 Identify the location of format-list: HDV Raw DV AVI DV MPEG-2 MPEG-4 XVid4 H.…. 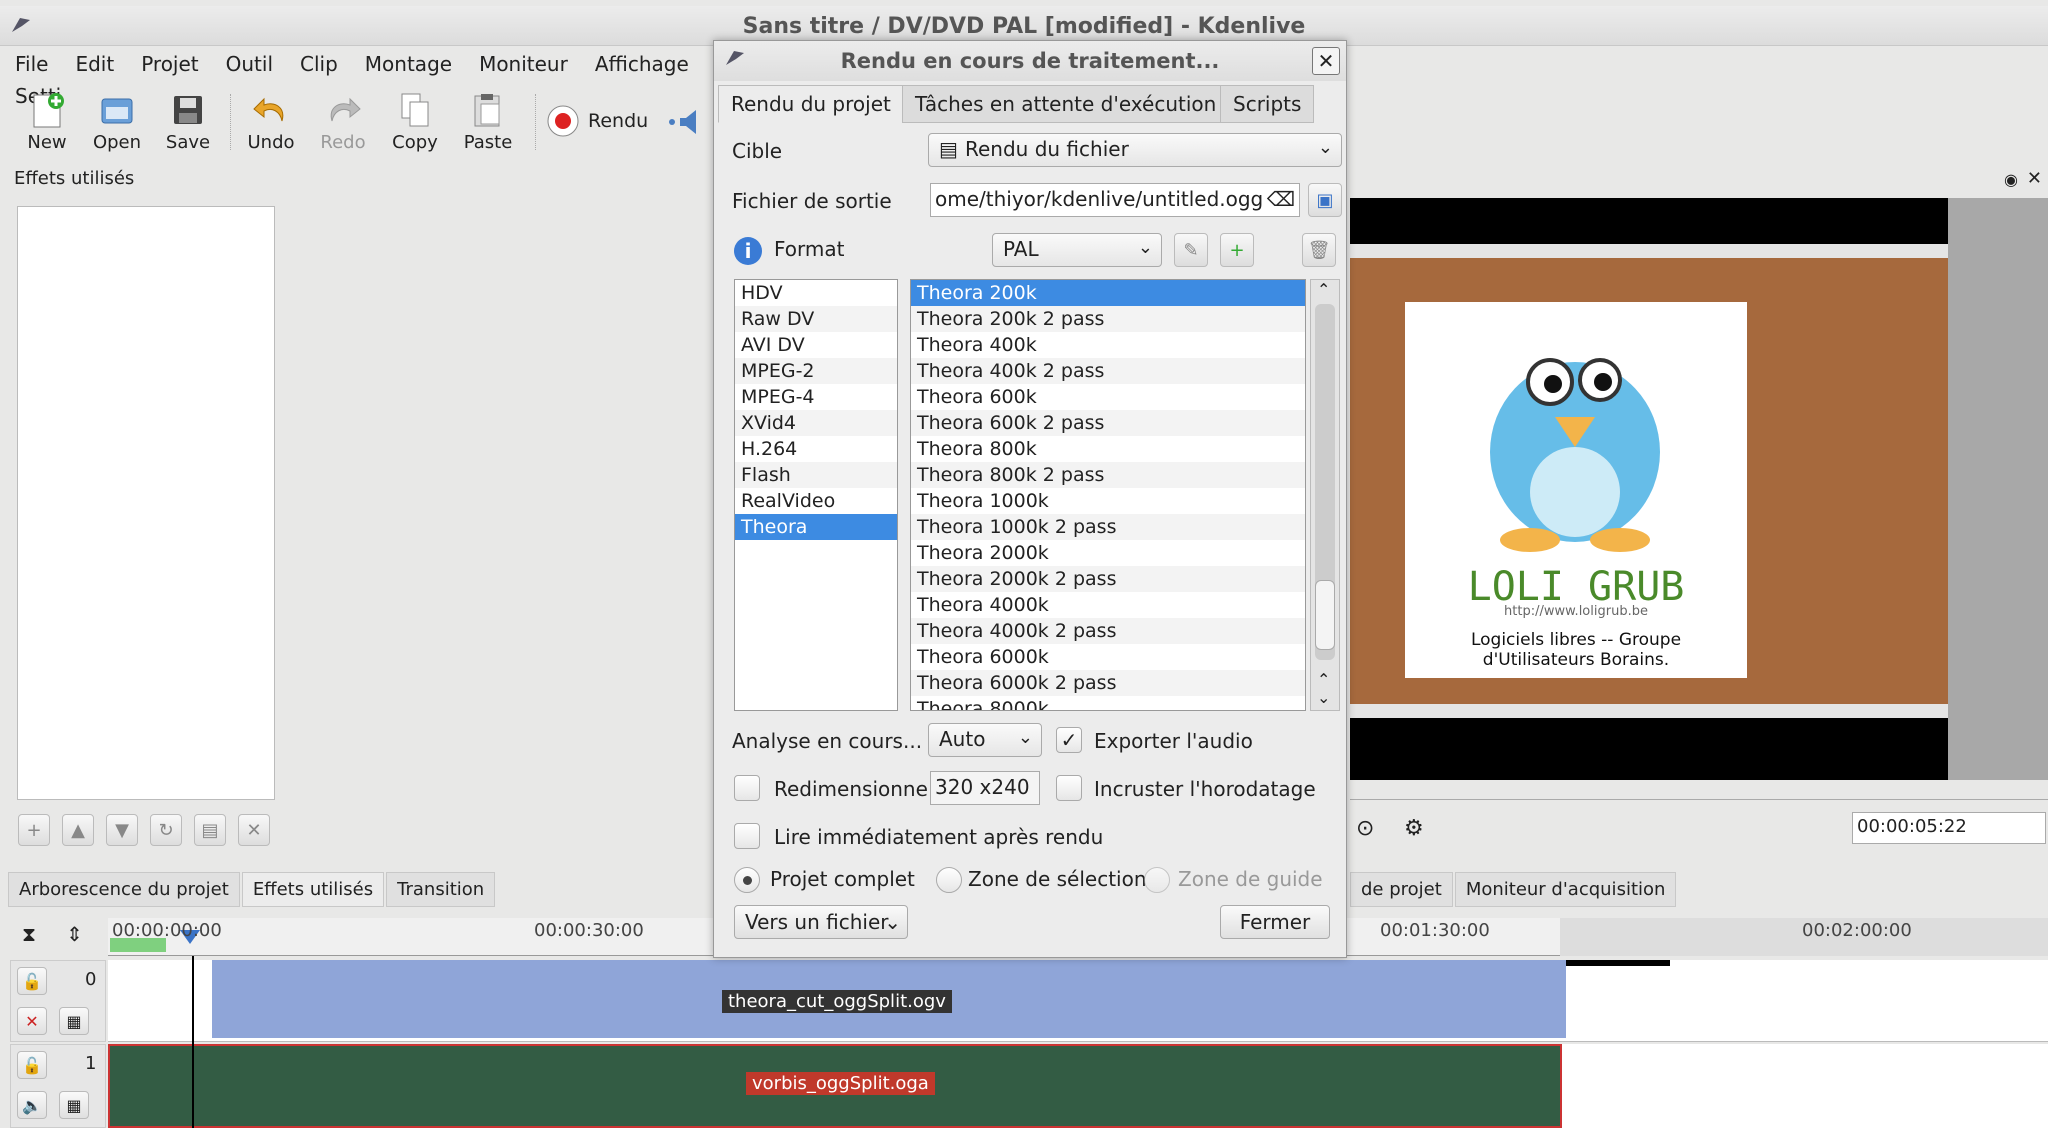
(816, 495).